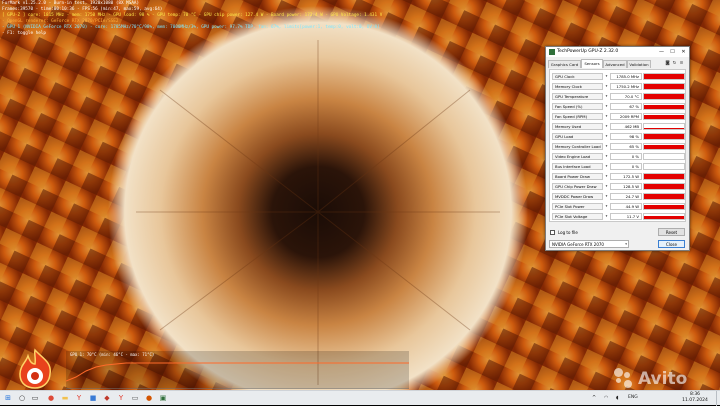  What do you see at coordinates (674, 63) in the screenshot?
I see `refresh-icon: ↻` at bounding box center [674, 63].